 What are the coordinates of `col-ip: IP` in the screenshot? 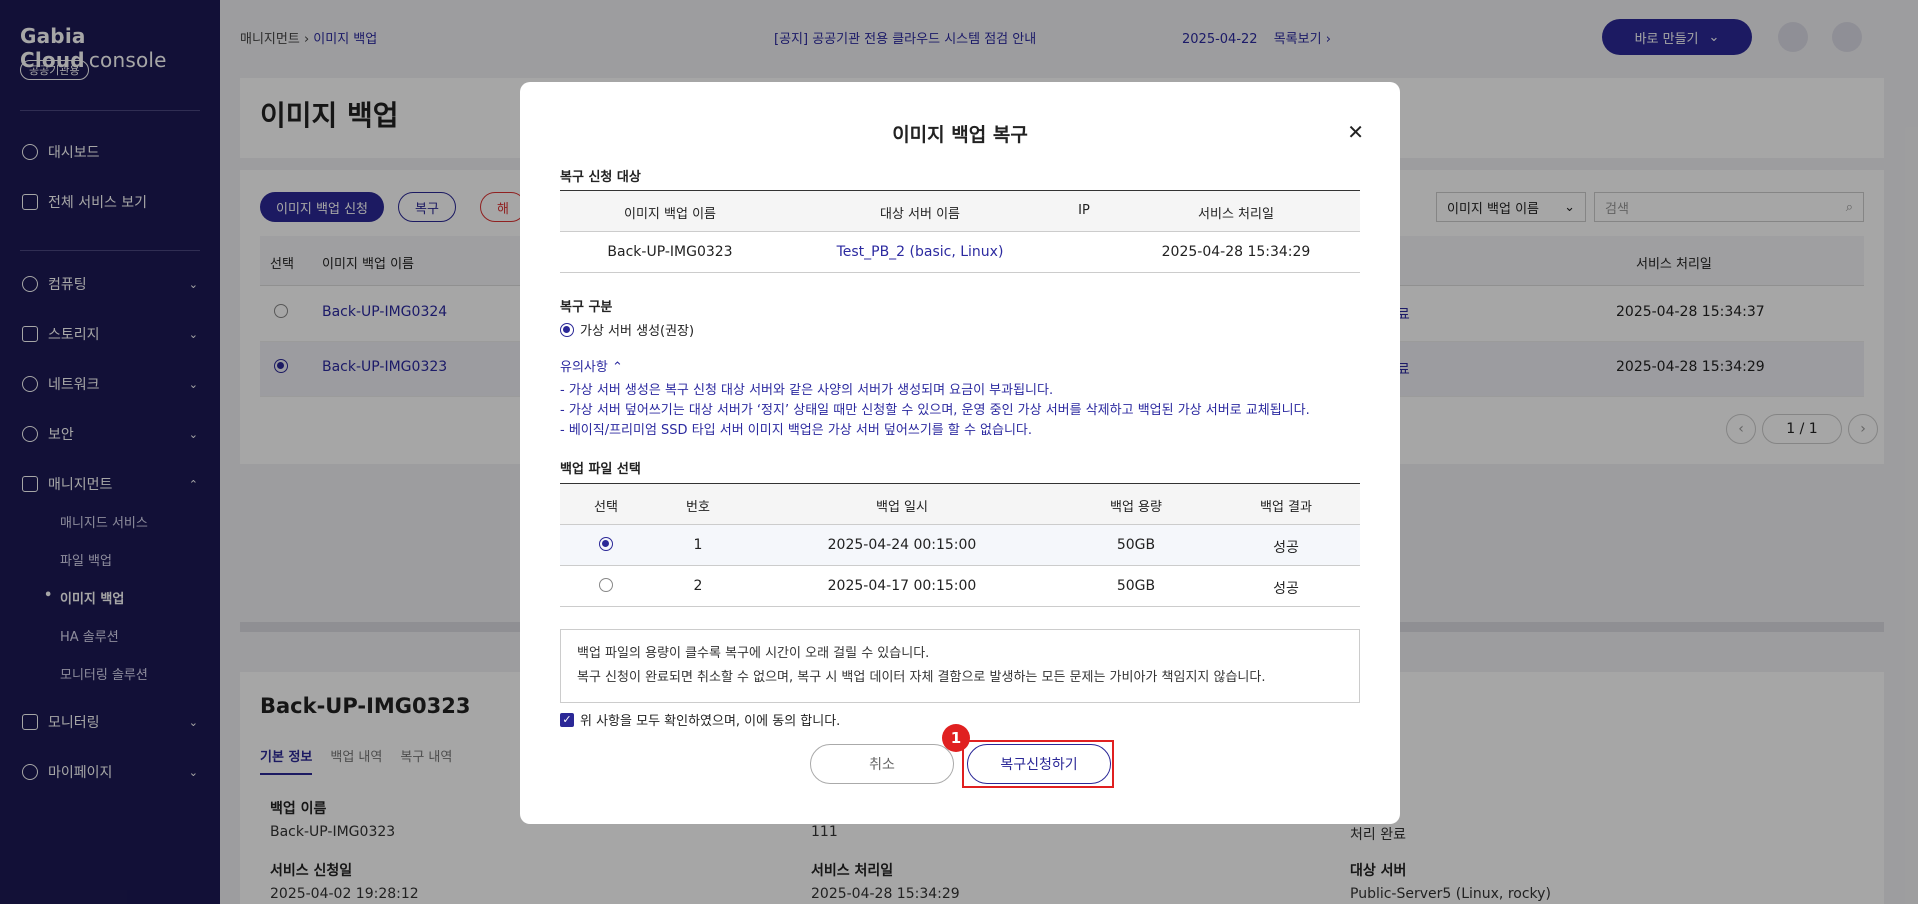 It's located at (1084, 210).